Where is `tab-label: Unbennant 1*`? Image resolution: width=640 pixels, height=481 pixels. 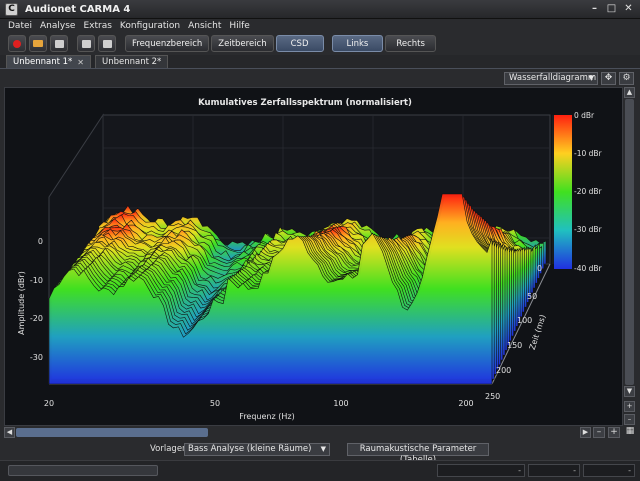
tab-label: Unbennant 1* is located at coordinates (43, 62).